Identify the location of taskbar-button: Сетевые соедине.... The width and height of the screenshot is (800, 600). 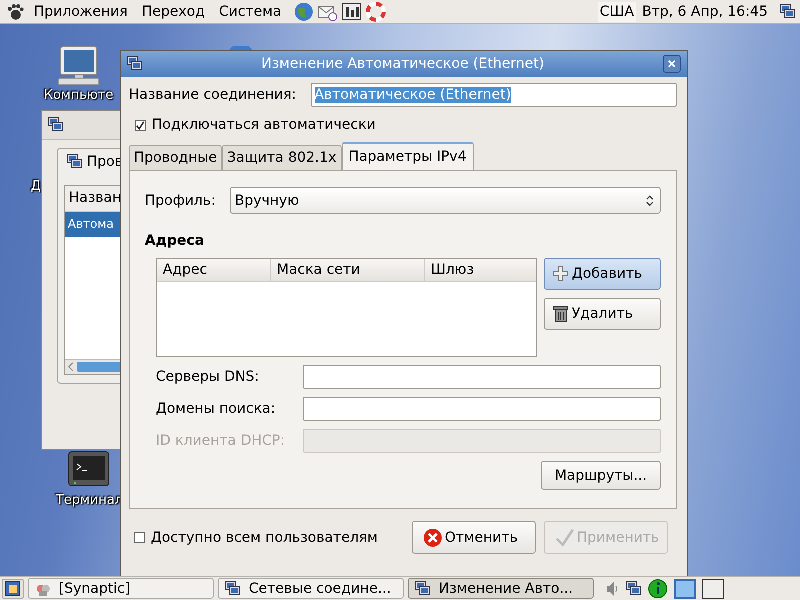
(311, 588).